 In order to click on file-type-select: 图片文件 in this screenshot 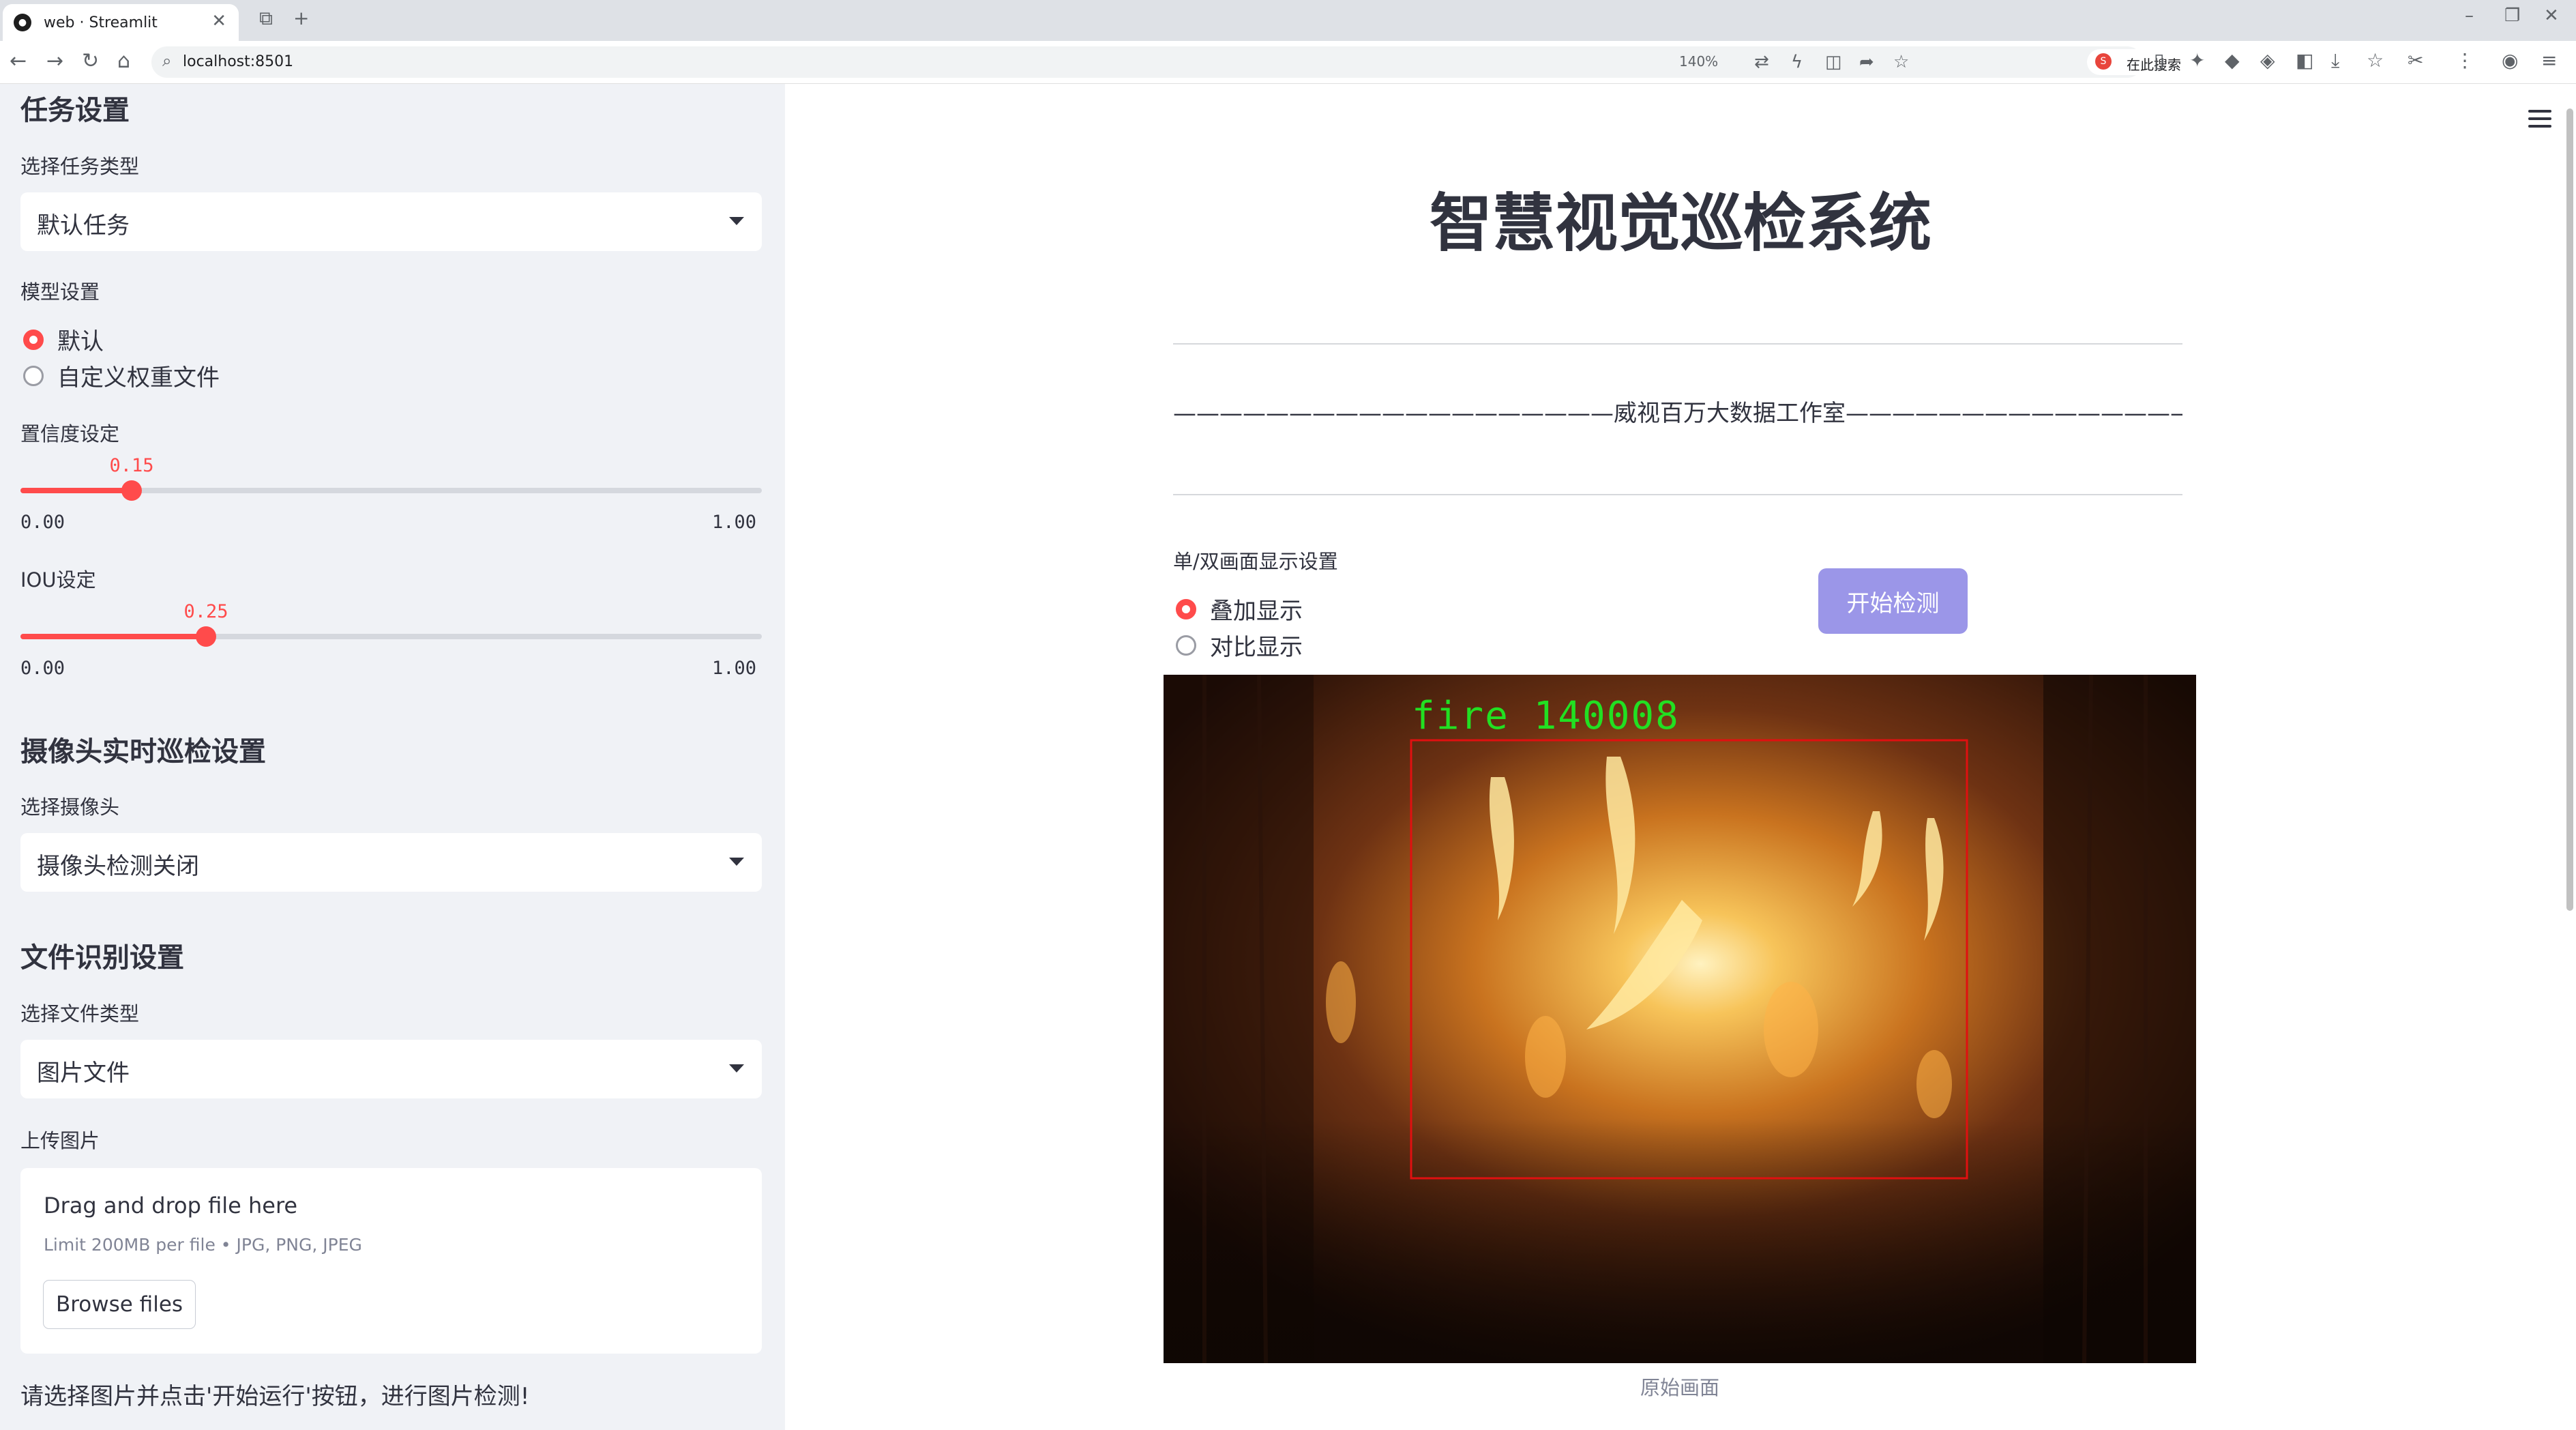, I will do `click(391, 1069)`.